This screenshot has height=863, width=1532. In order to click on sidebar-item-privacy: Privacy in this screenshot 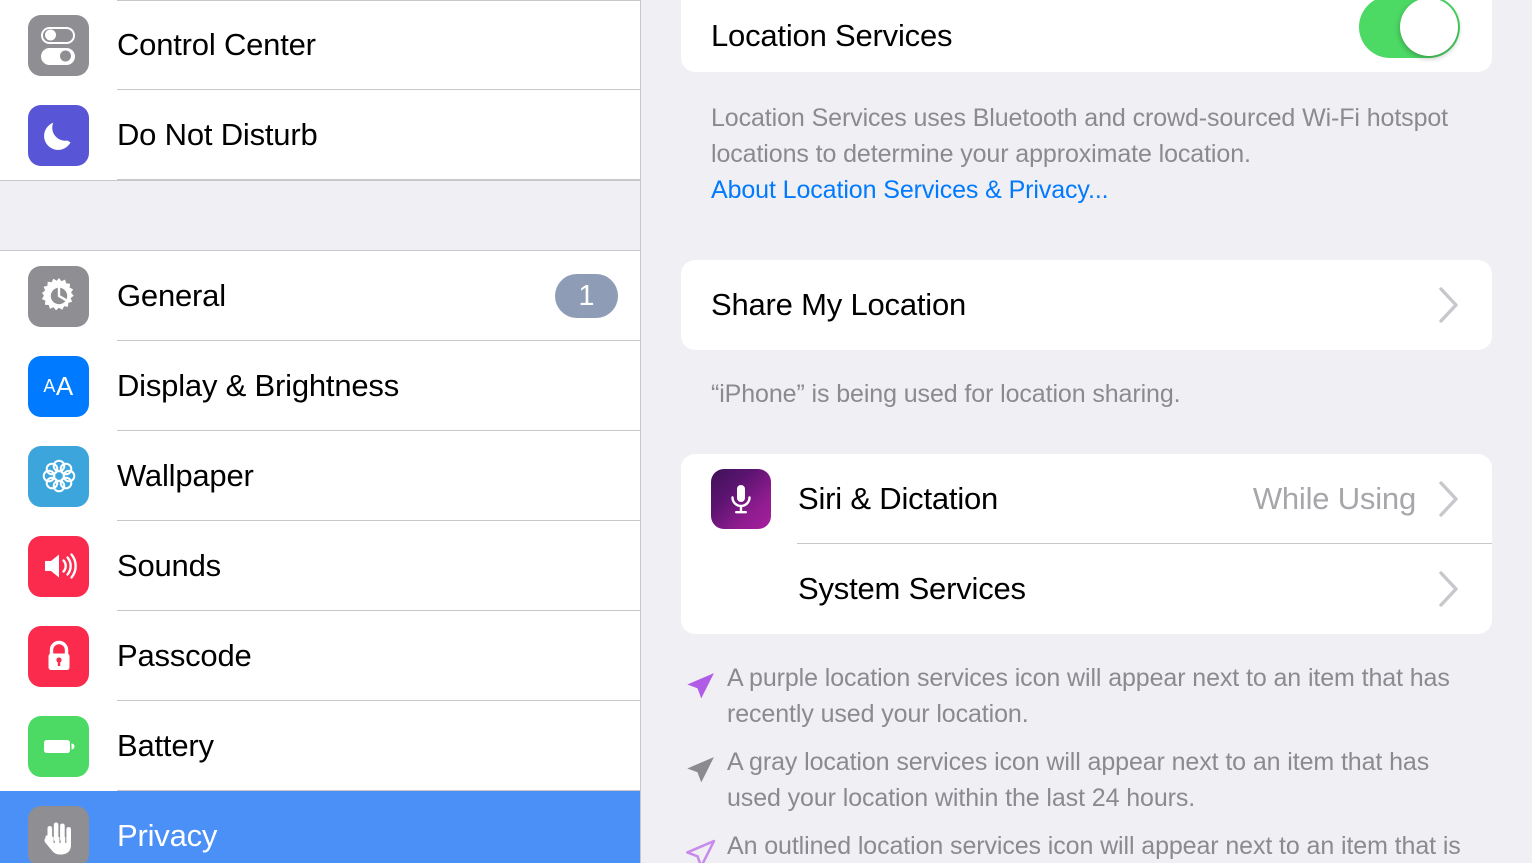, I will do `click(320, 827)`.